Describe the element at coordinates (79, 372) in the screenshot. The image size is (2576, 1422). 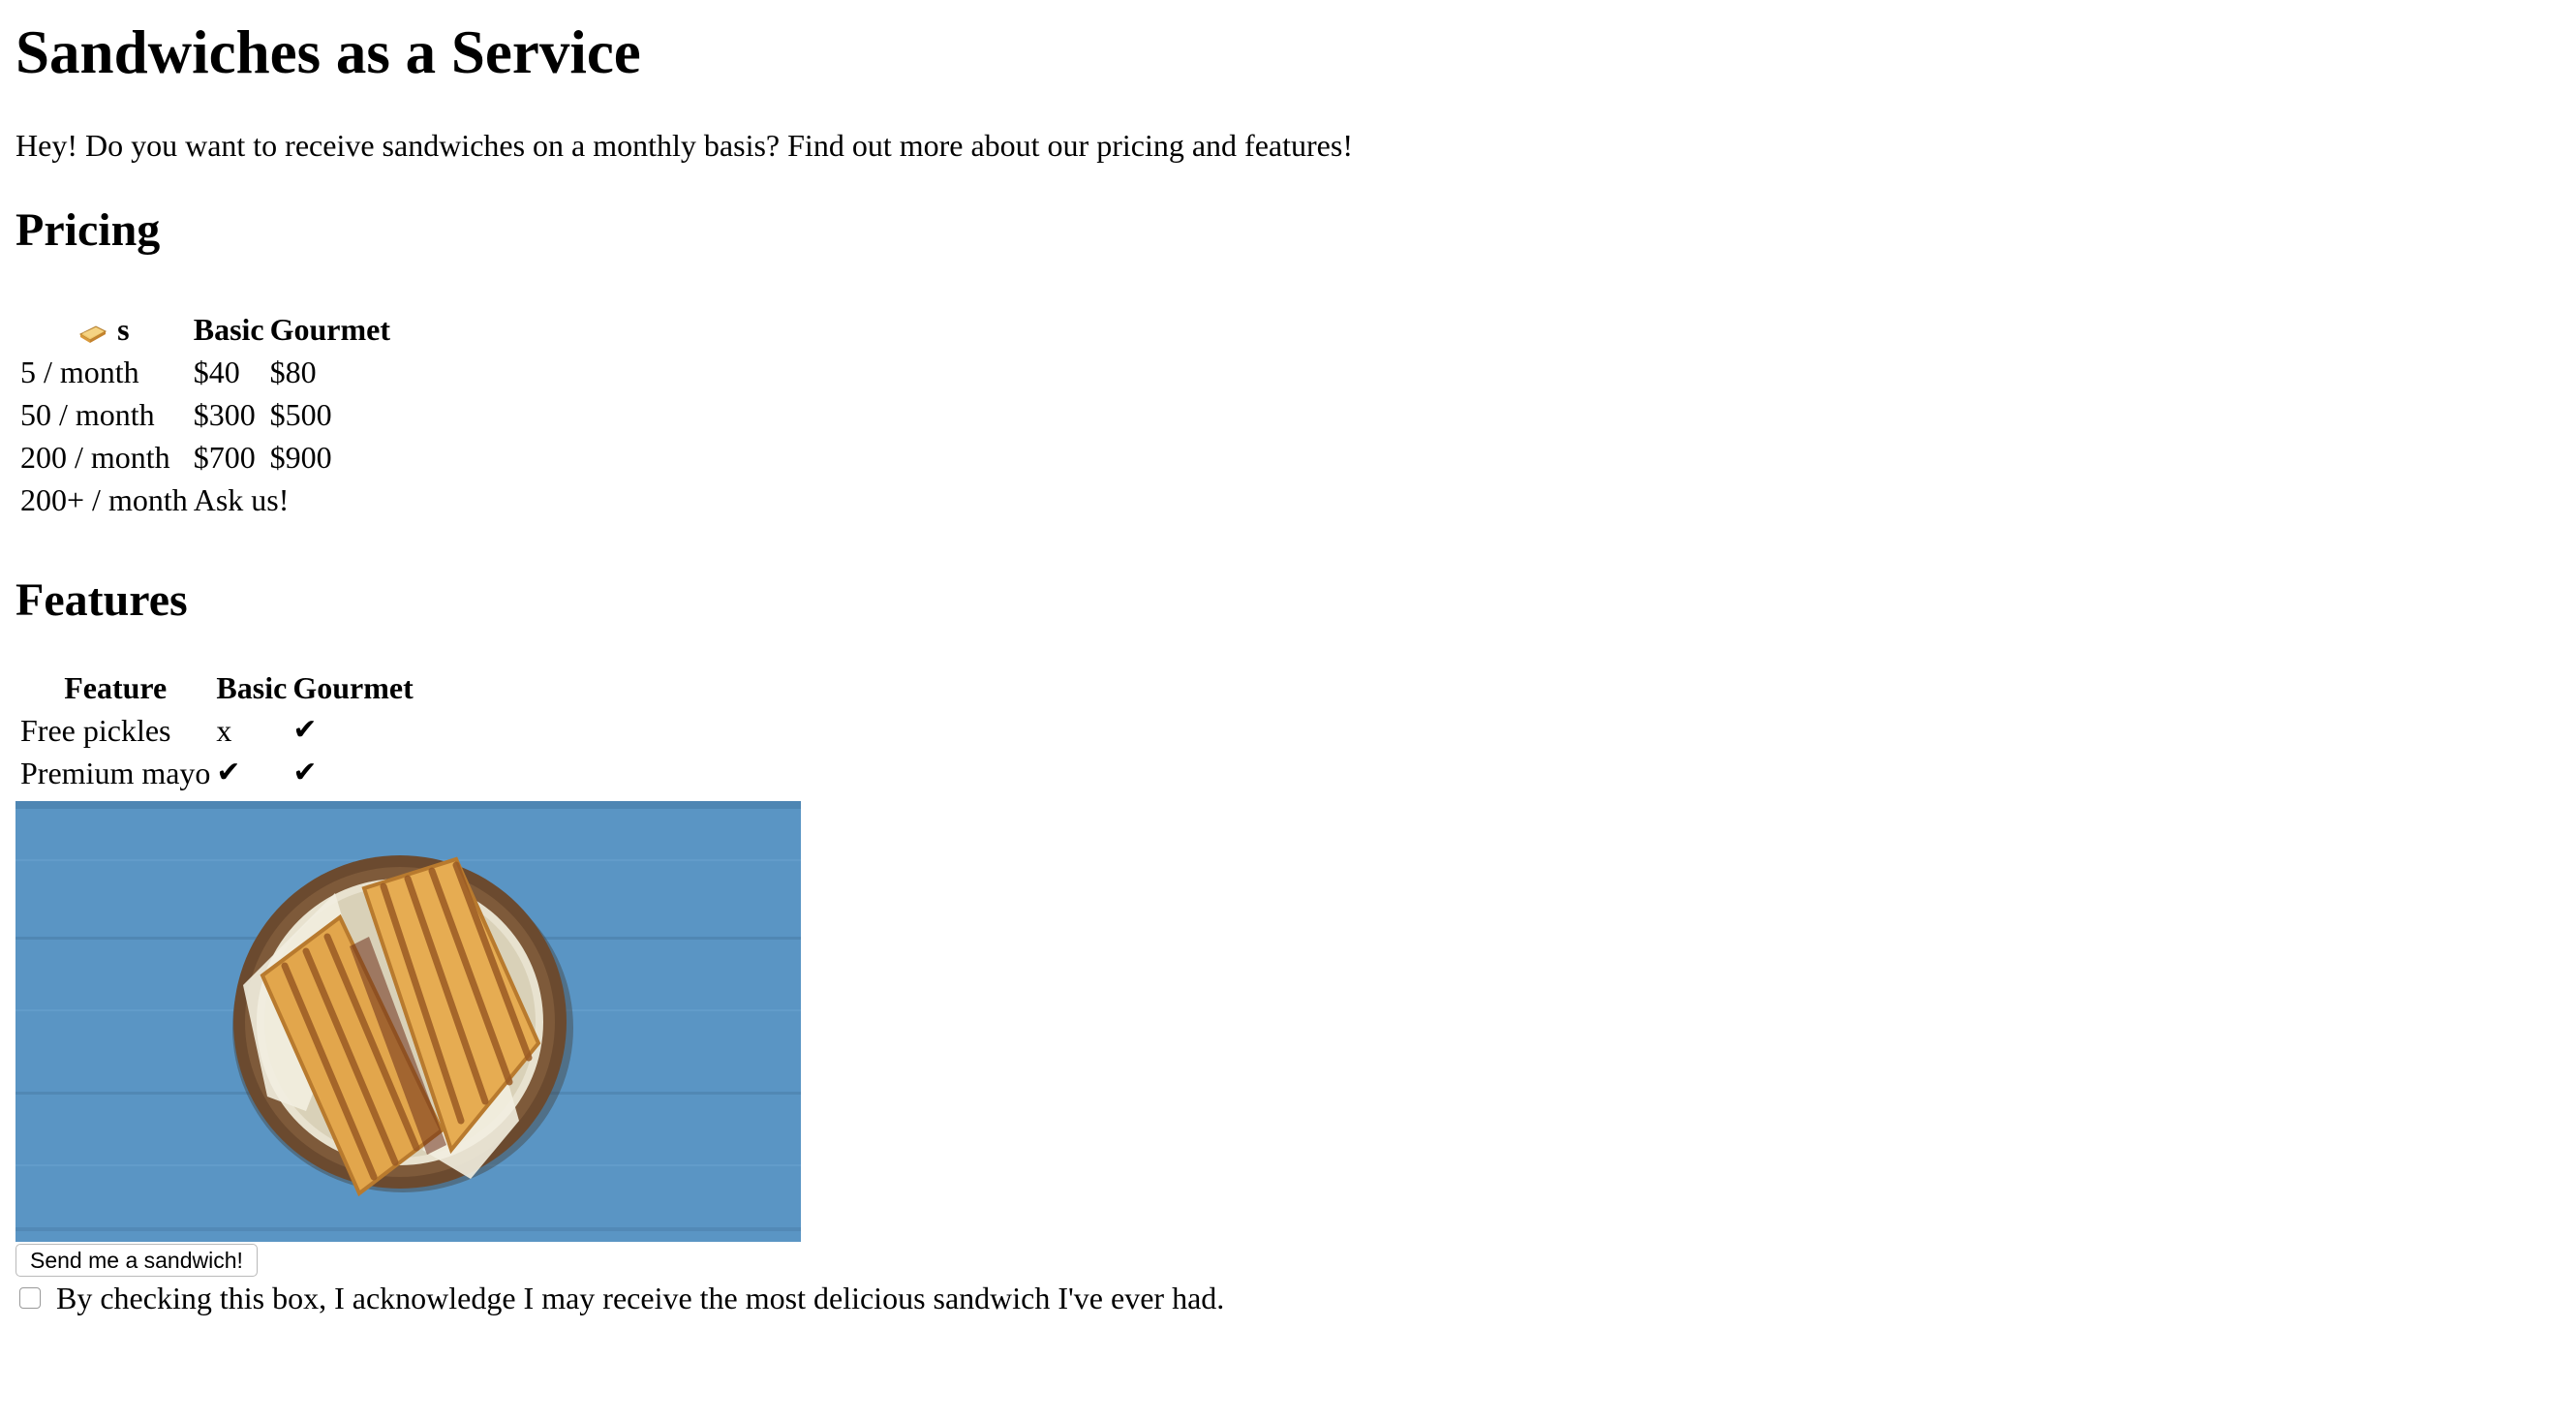
I see `pricing-qty: 5 / month` at that location.